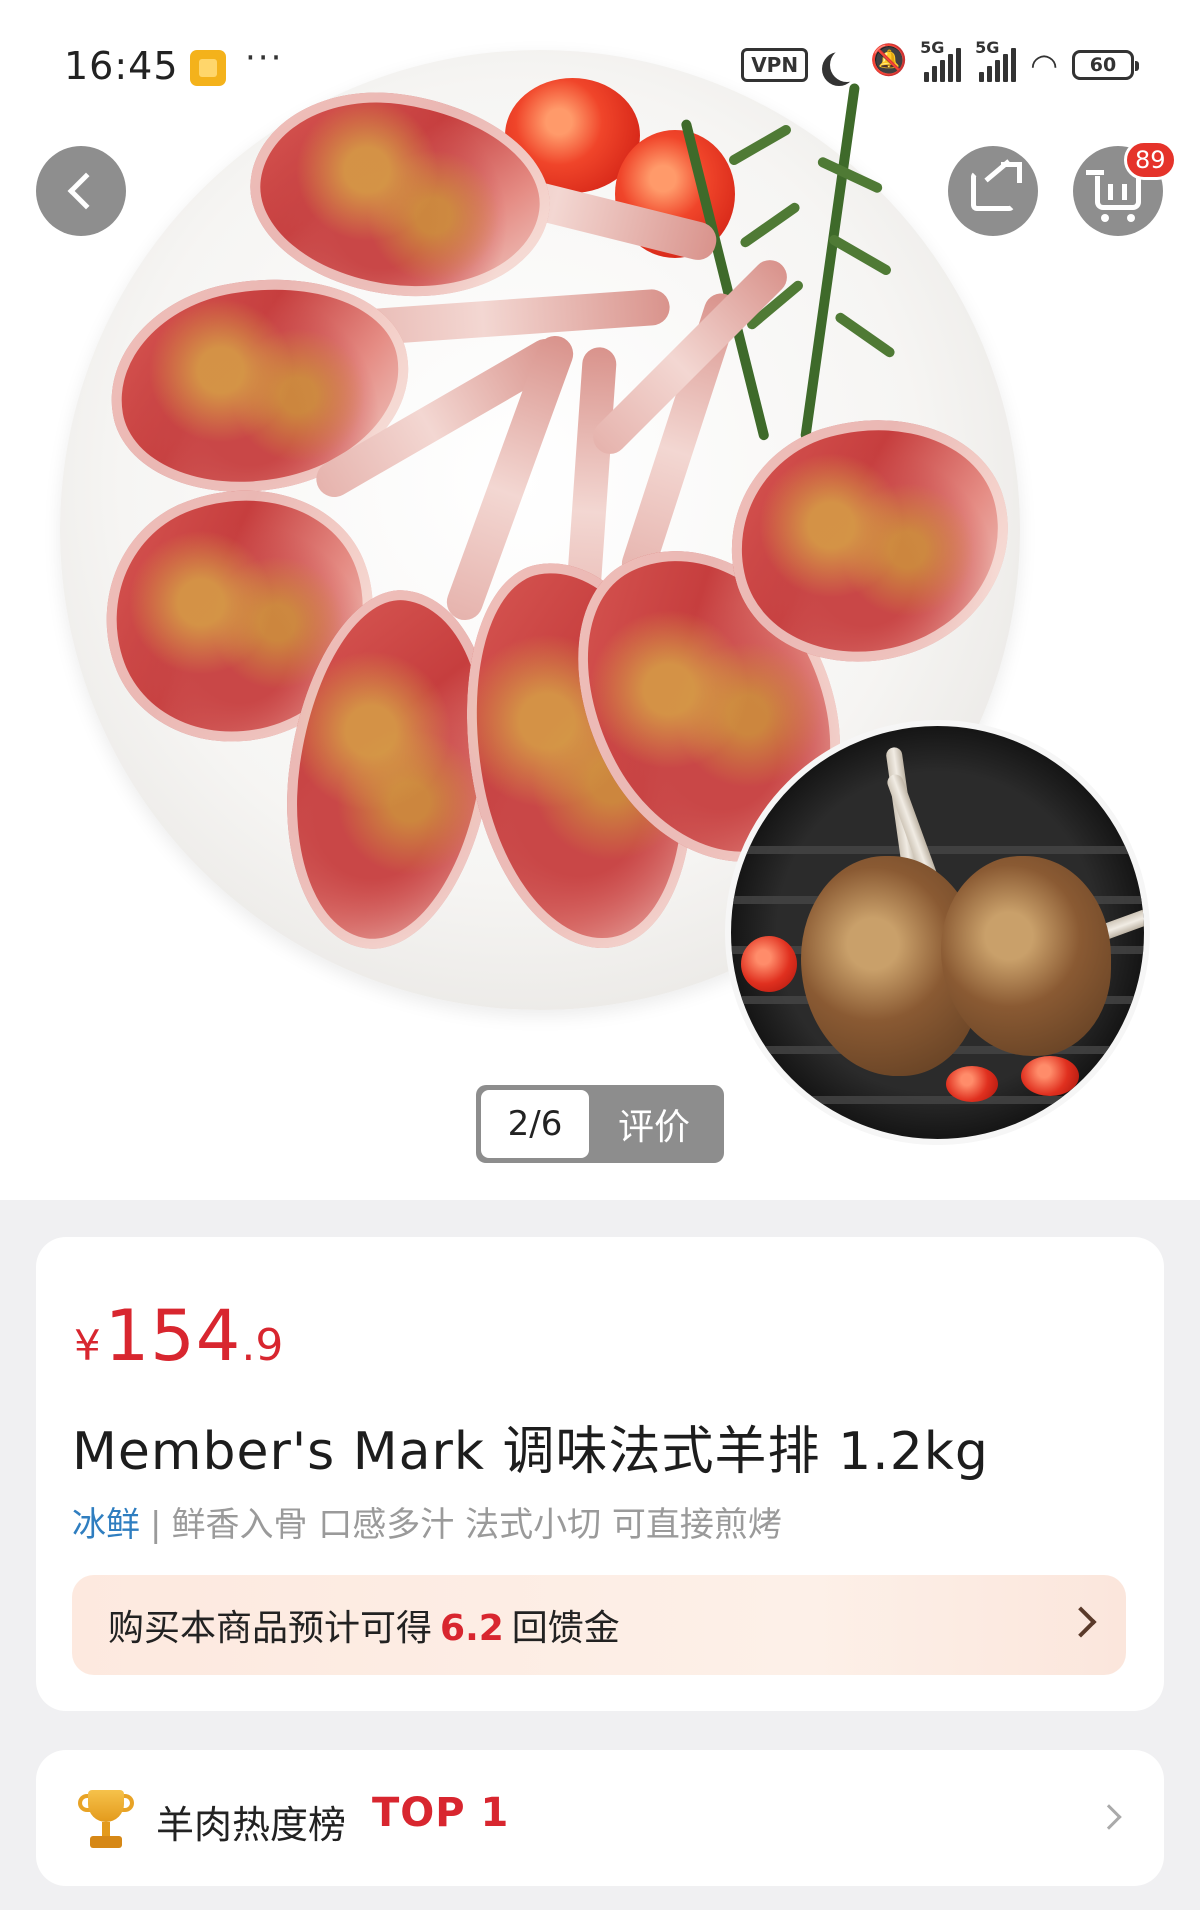 This screenshot has height=1910, width=1200. I want to click on currency-symbol: ¥, so click(87, 1345).